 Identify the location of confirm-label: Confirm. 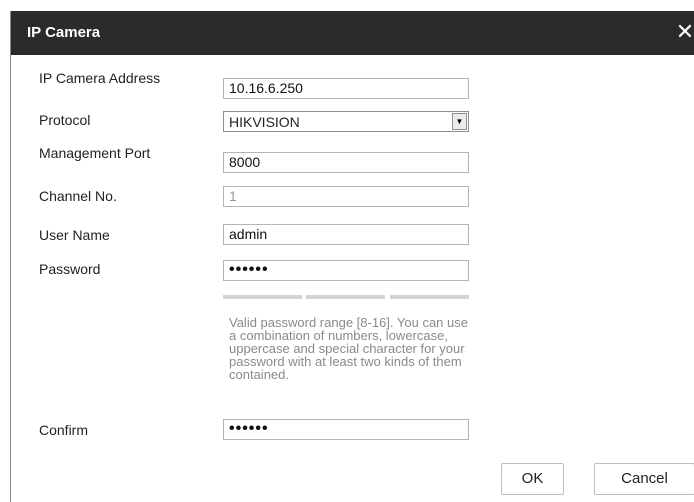
(64, 430).